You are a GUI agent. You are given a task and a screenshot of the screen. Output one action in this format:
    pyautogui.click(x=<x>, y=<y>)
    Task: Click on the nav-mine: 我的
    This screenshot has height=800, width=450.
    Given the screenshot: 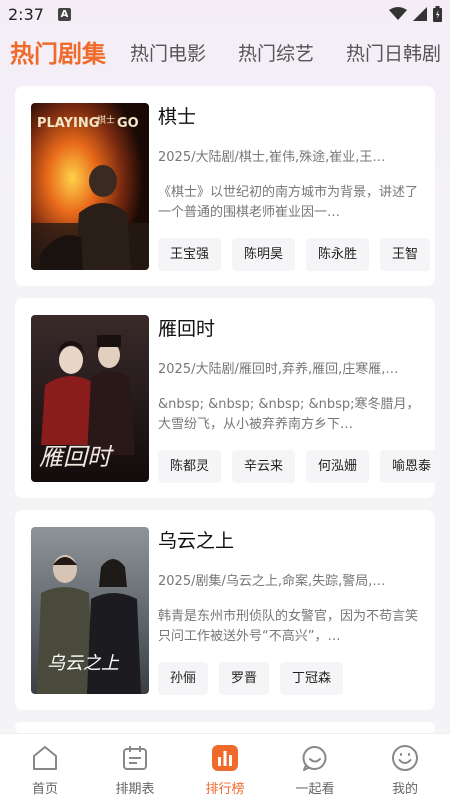 What is the action you would take?
    pyautogui.click(x=405, y=767)
    